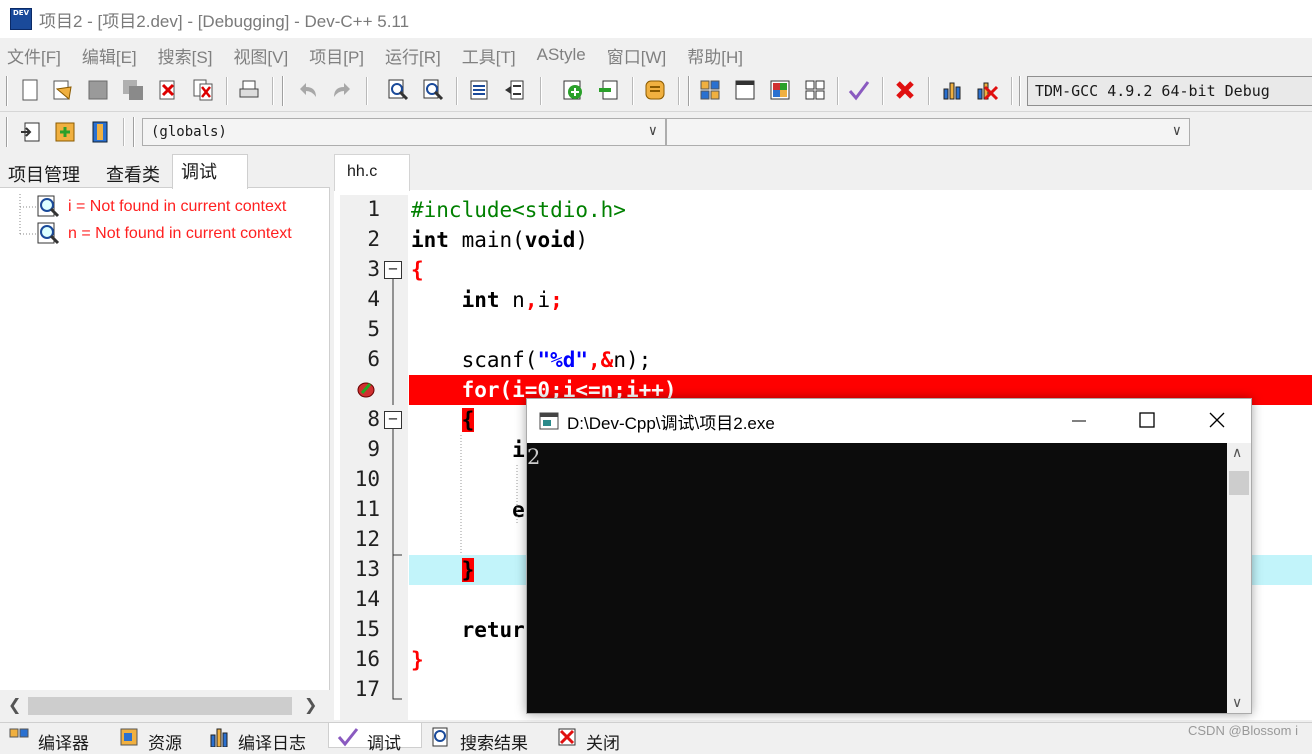 This screenshot has height=754, width=1312. What do you see at coordinates (1147, 420) in the screenshot?
I see `maximize-icon` at bounding box center [1147, 420].